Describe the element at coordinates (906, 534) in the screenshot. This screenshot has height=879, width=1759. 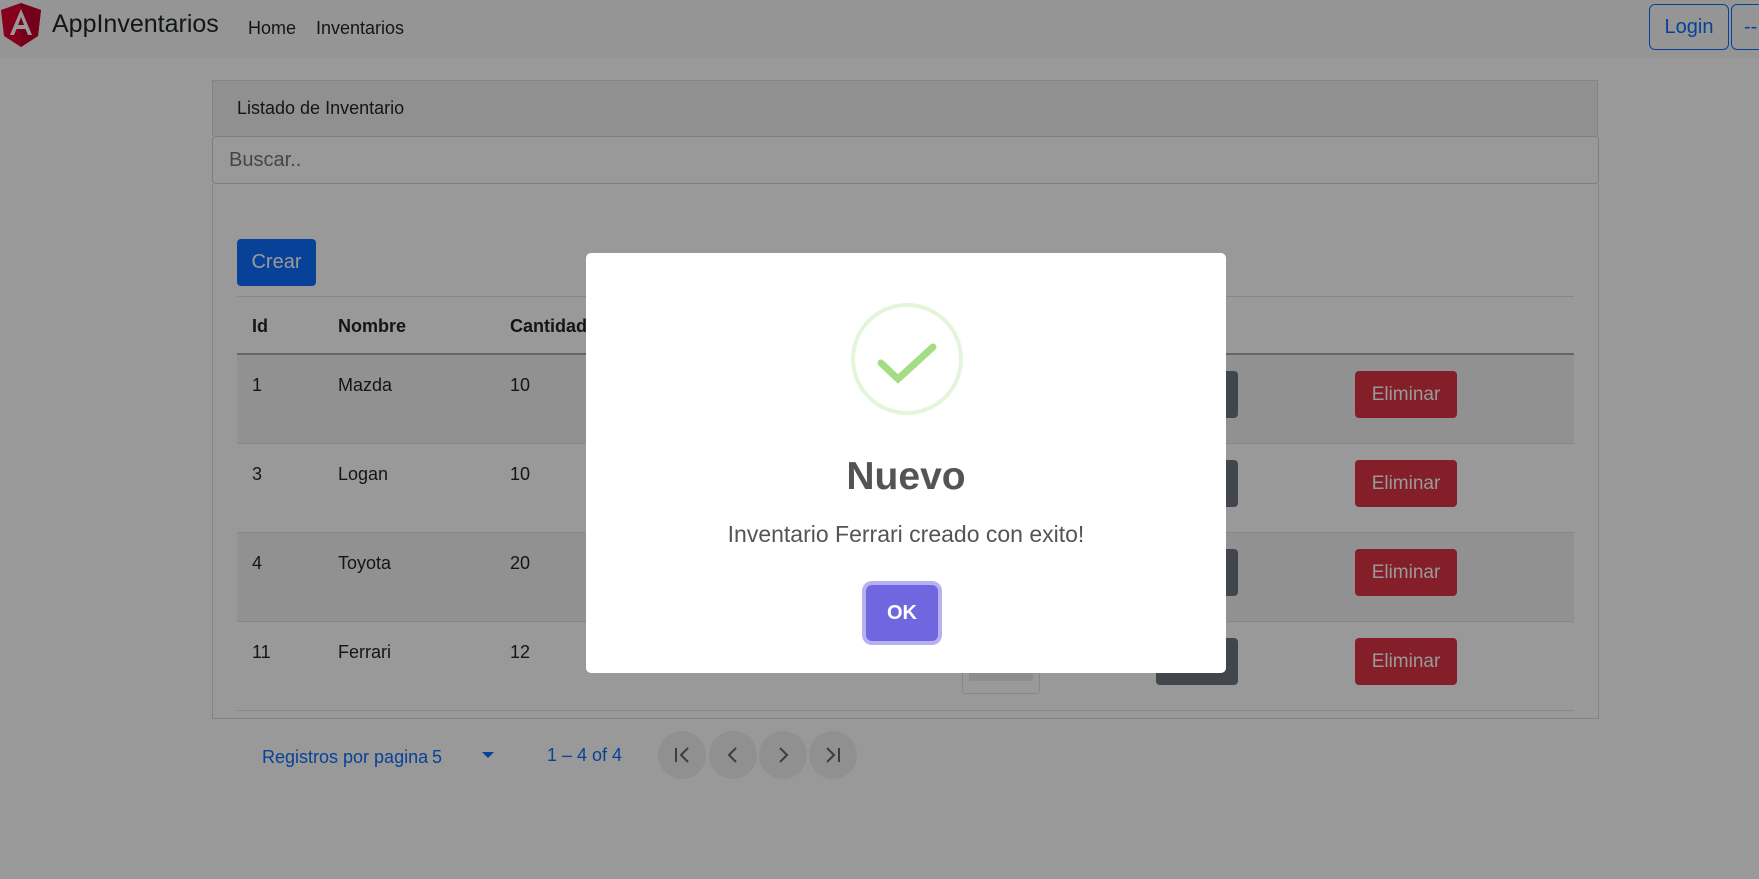
I see `dialog-message: Inventario Ferrari creado con exito!` at that location.